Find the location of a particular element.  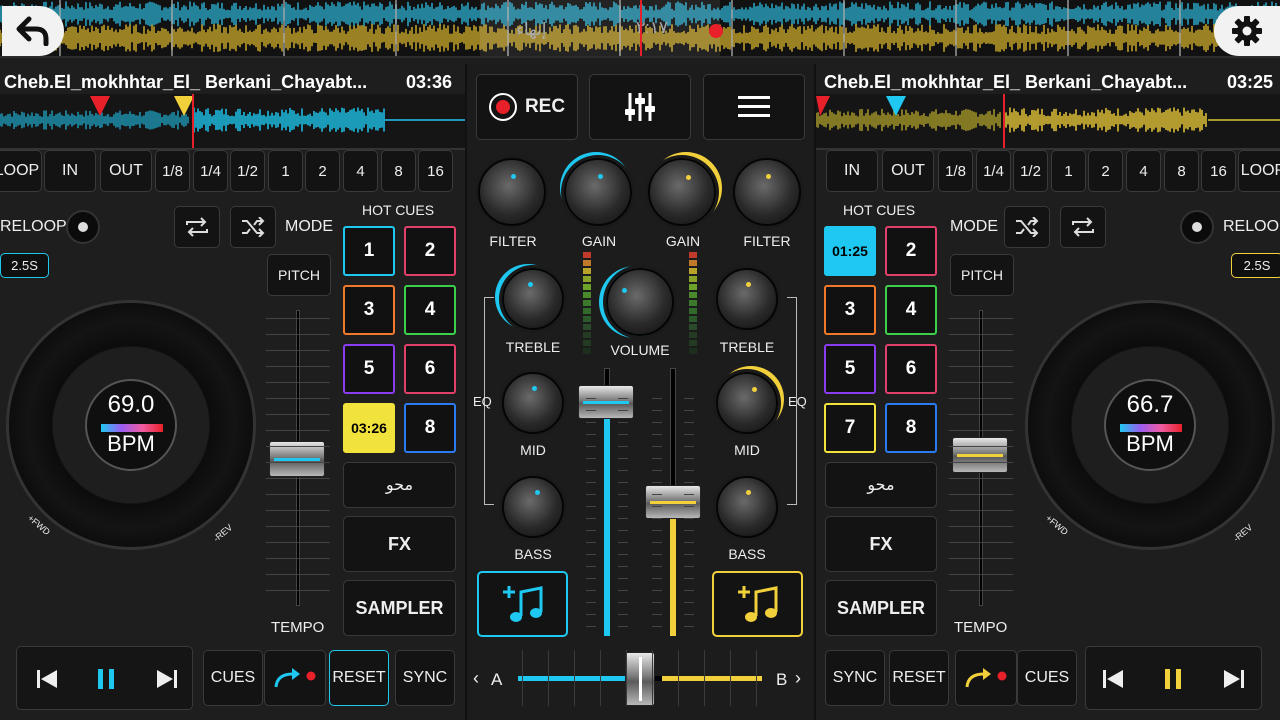

master-volume-knob is located at coordinates (640, 302).